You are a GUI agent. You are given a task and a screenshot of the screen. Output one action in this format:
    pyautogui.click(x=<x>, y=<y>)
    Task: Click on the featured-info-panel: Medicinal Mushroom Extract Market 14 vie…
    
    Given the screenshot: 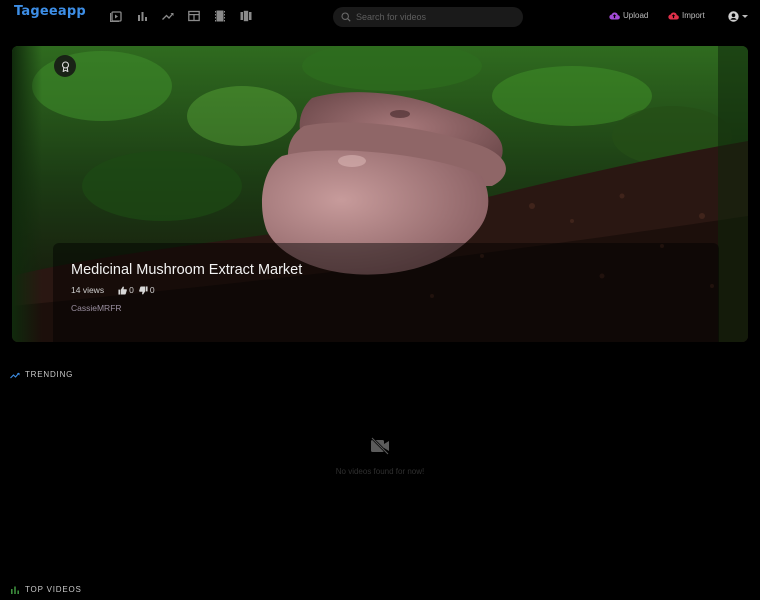 What is the action you would take?
    pyautogui.click(x=386, y=292)
    